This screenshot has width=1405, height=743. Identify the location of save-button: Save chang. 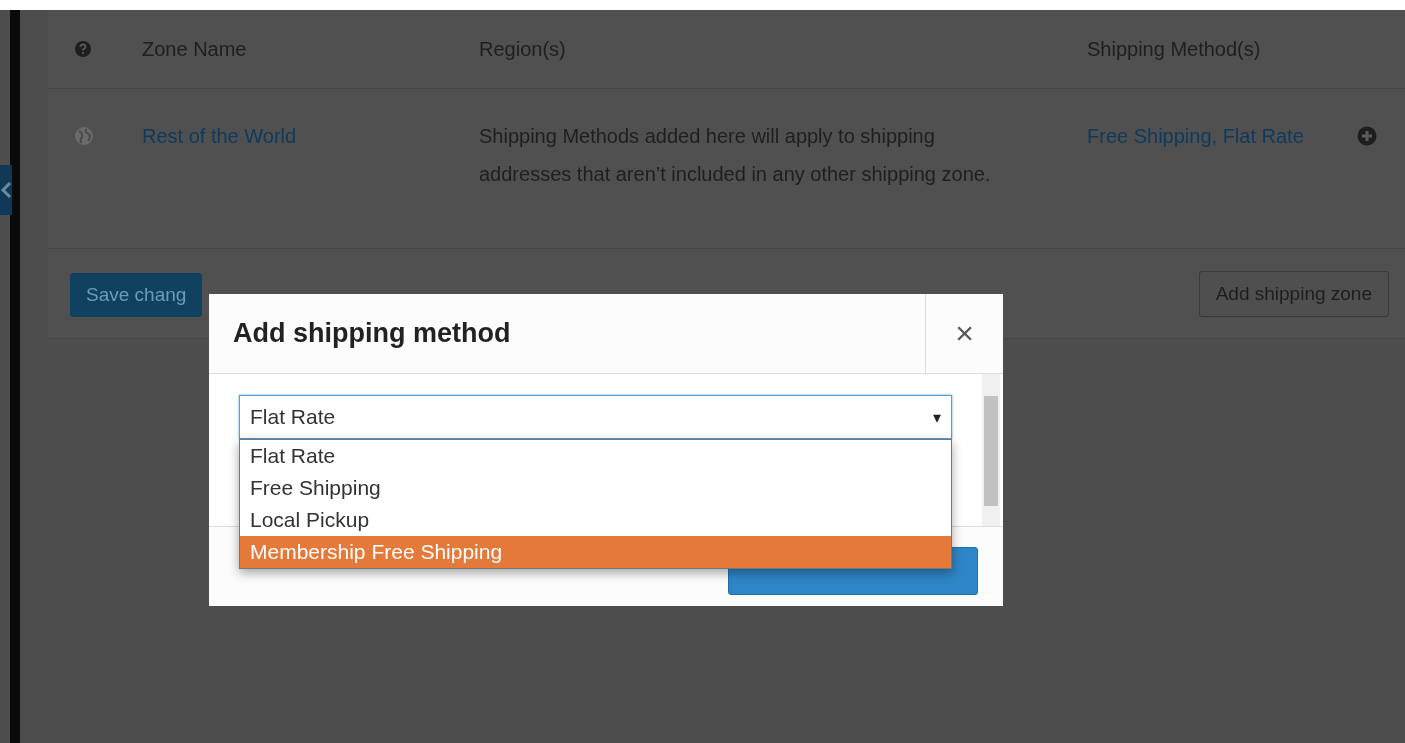
(136, 294).